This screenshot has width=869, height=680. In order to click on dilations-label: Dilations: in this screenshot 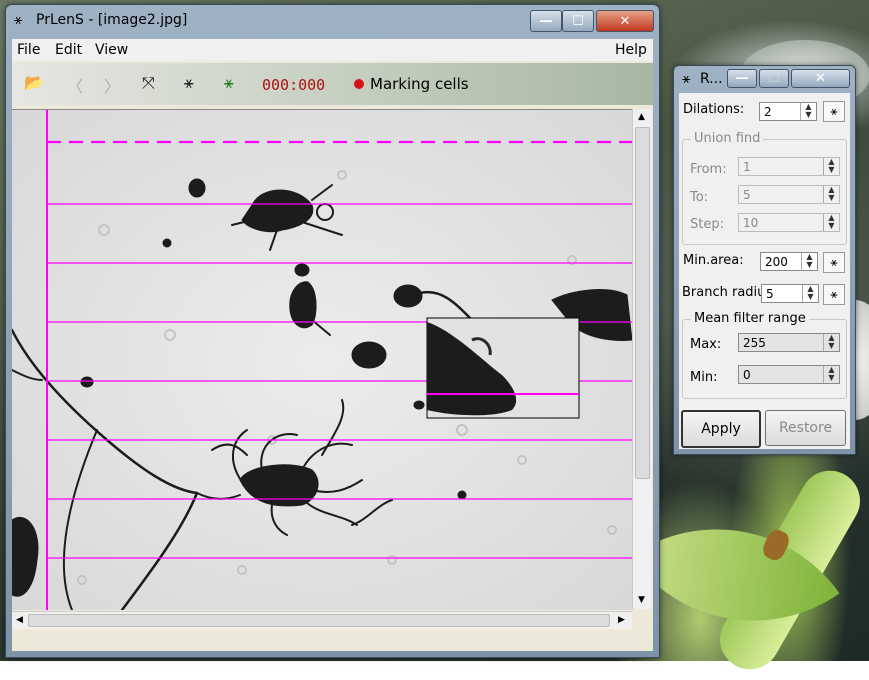, I will do `click(714, 109)`.